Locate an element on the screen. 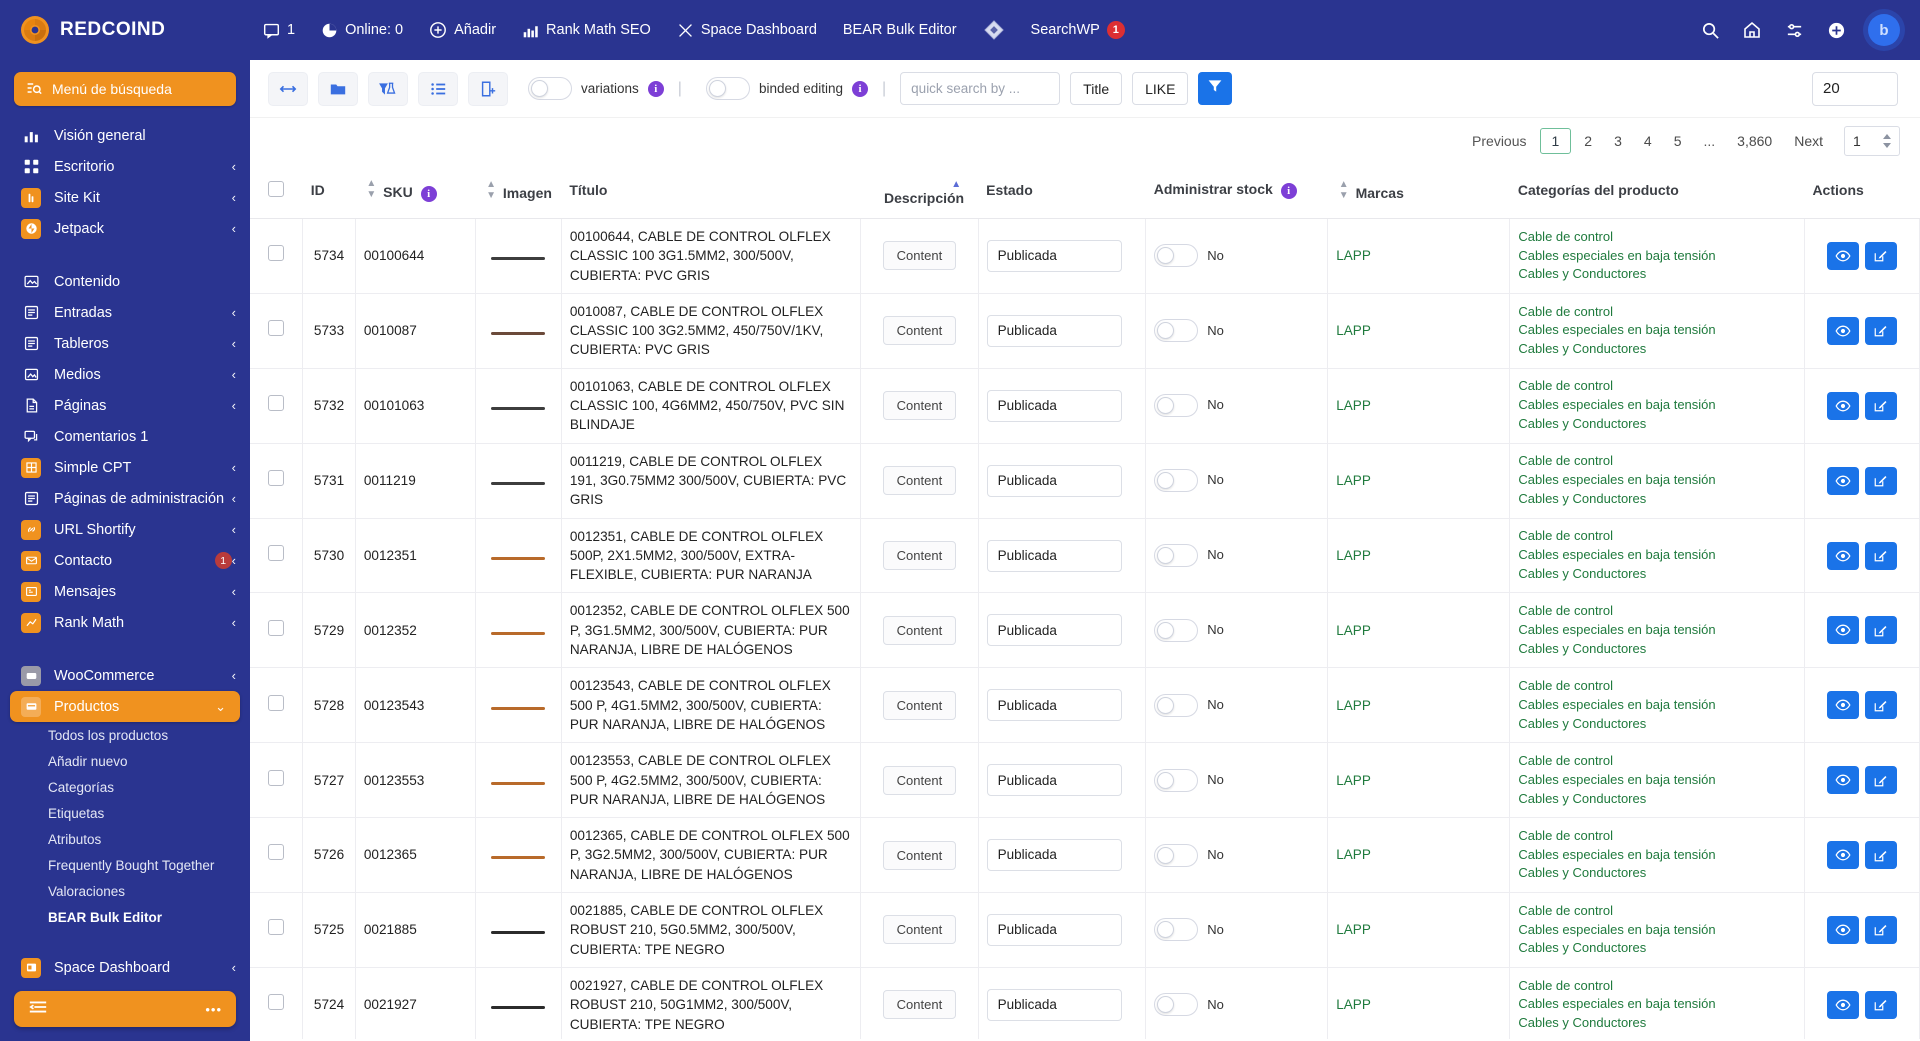 The height and width of the screenshot is (1041, 1920). th-sku: ▲ ▼ SKU i is located at coordinates (415, 191).